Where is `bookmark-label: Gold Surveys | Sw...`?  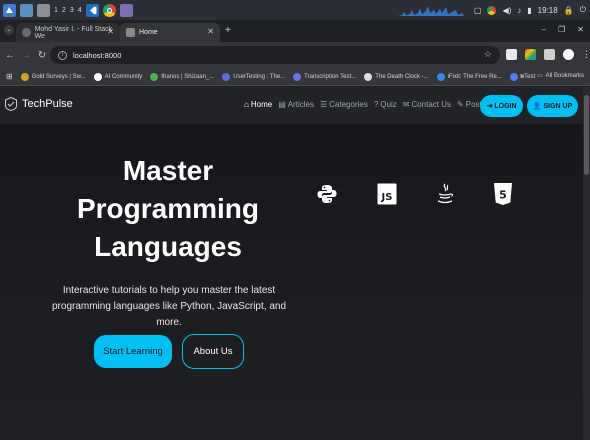 bookmark-label: Gold Surveys | Sw... is located at coordinates (58, 76).